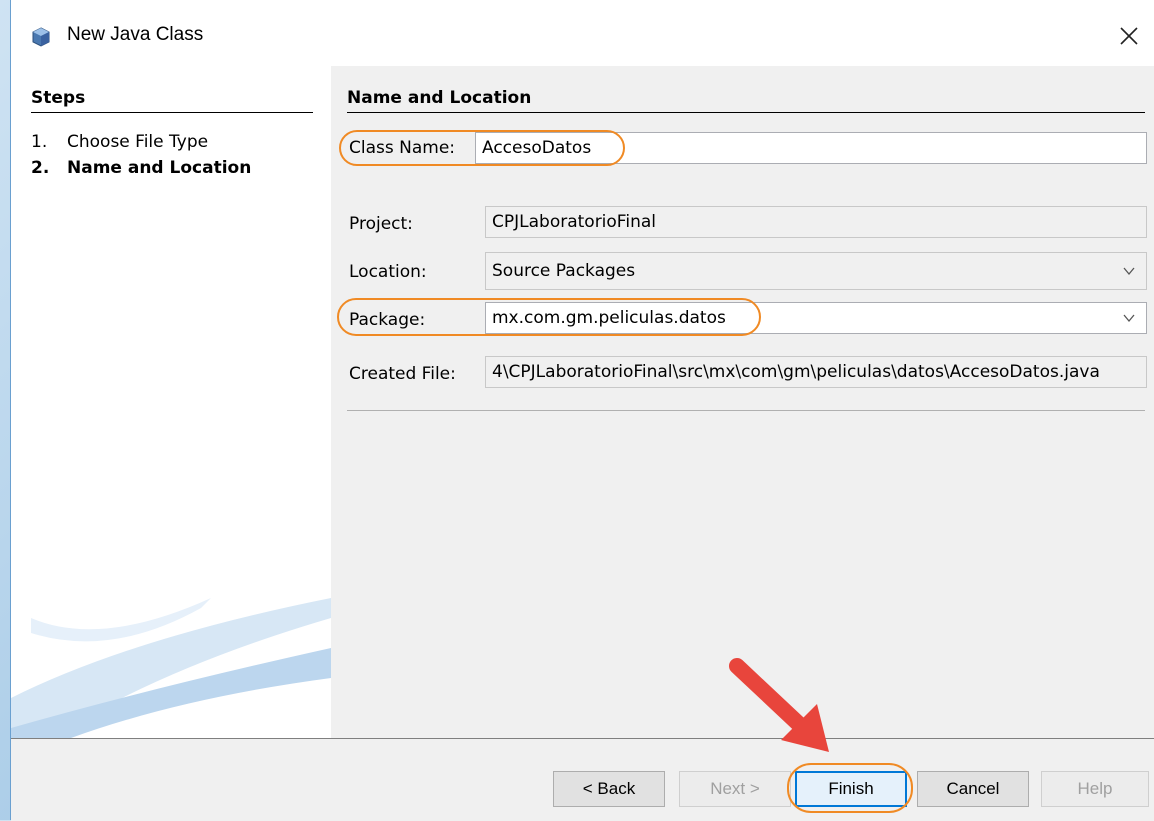 The image size is (1154, 821). I want to click on location-combo: Source Packages, so click(816, 271).